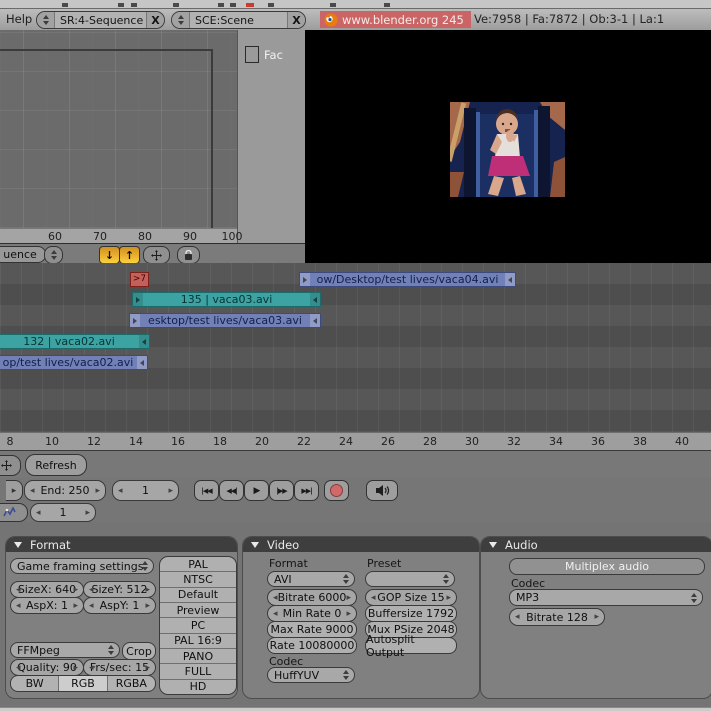 The image size is (711, 711). Describe the element at coordinates (23, 254) in the screenshot. I see `editor-type-field: uence` at that location.